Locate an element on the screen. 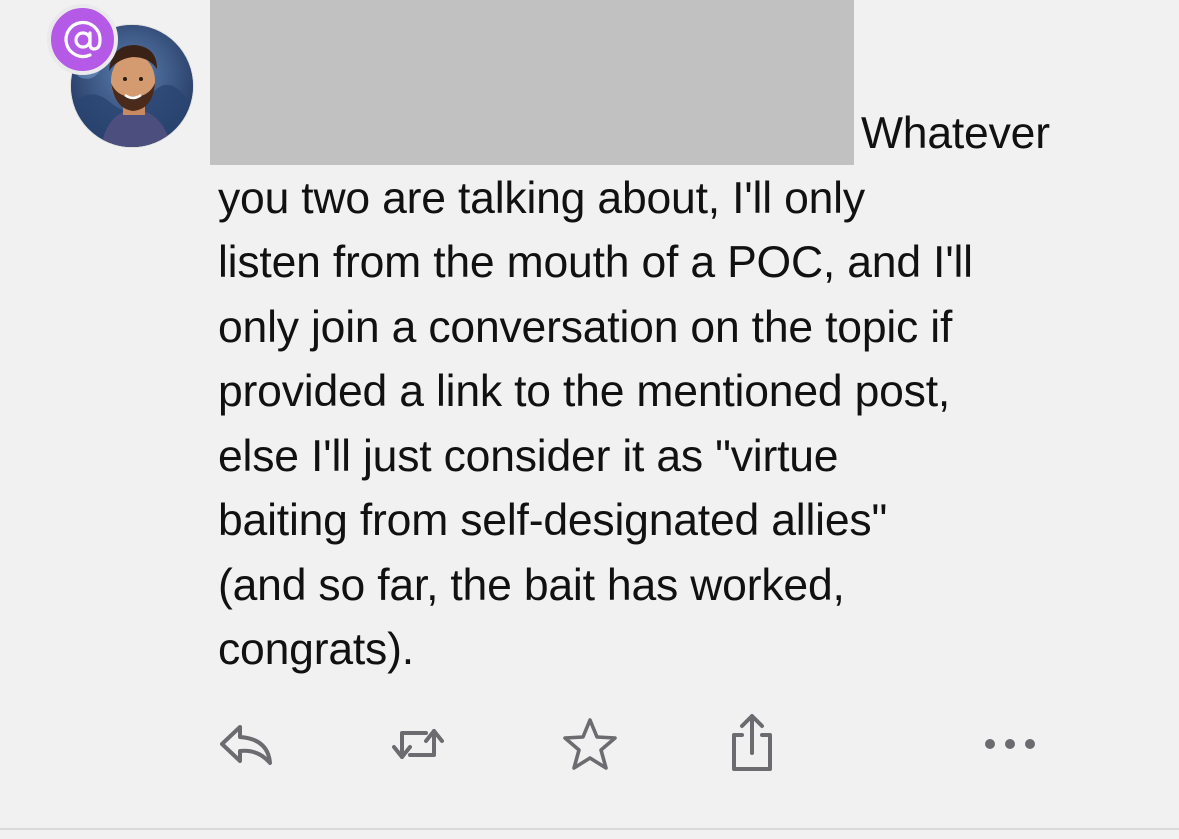 The height and width of the screenshot is (839, 1179). post-line: you two are talking about, I'll only is located at coordinates (541, 198).